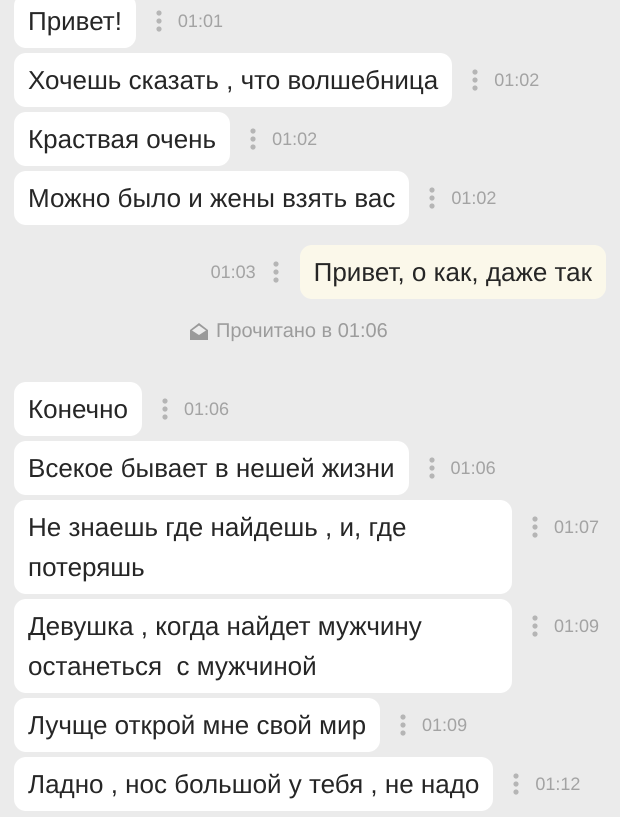  What do you see at coordinates (557, 784) in the screenshot?
I see `message-time: 01:12` at bounding box center [557, 784].